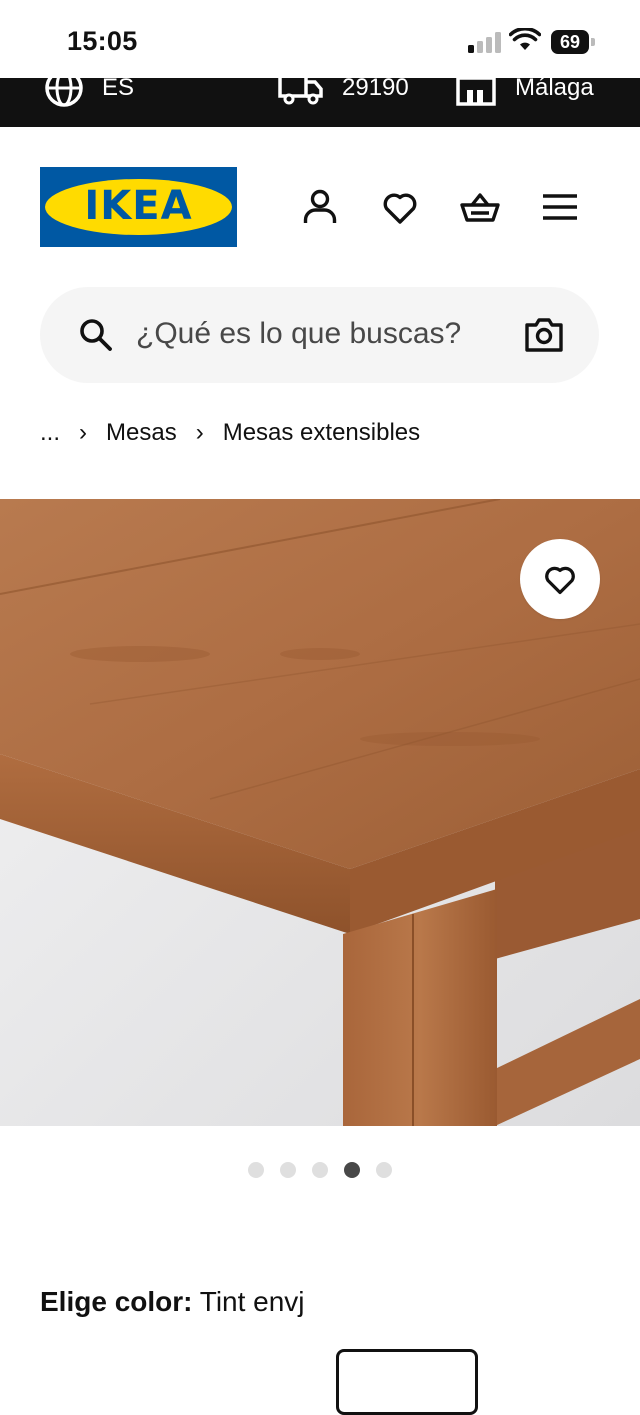  I want to click on top-info-band: ES 29190 Málaga, so click(320, 102).